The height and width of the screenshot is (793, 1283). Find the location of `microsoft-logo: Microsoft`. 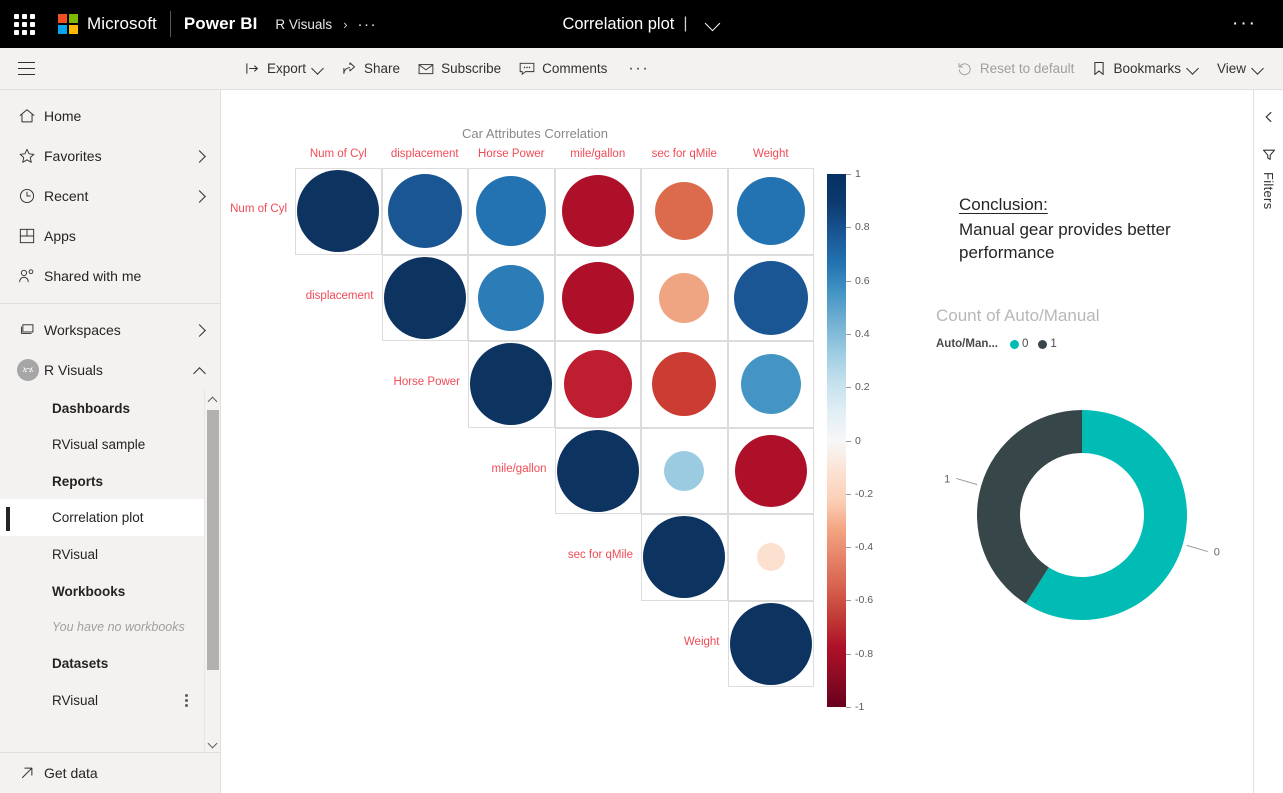

microsoft-logo: Microsoft is located at coordinates (107, 24).